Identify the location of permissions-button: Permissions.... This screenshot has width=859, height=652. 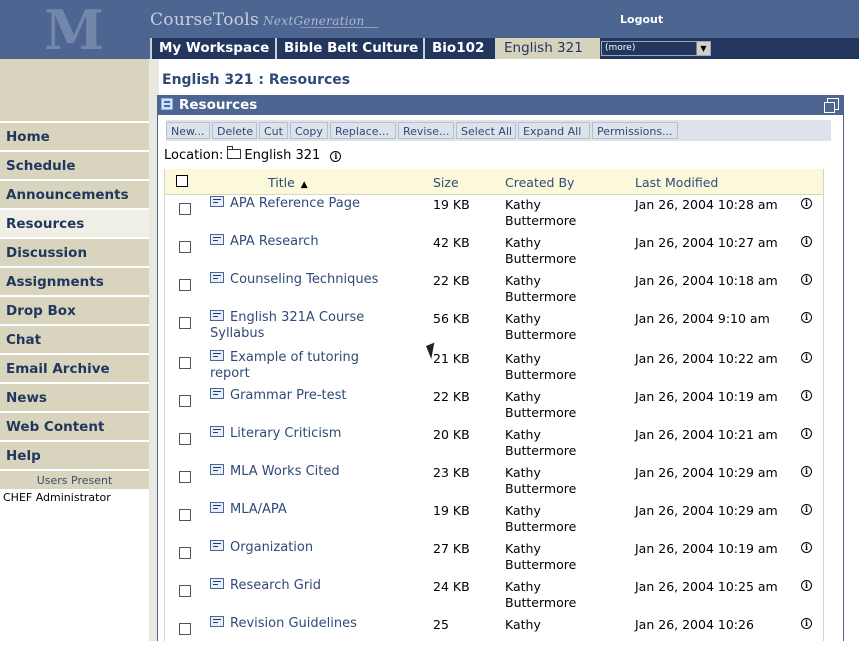
(635, 130).